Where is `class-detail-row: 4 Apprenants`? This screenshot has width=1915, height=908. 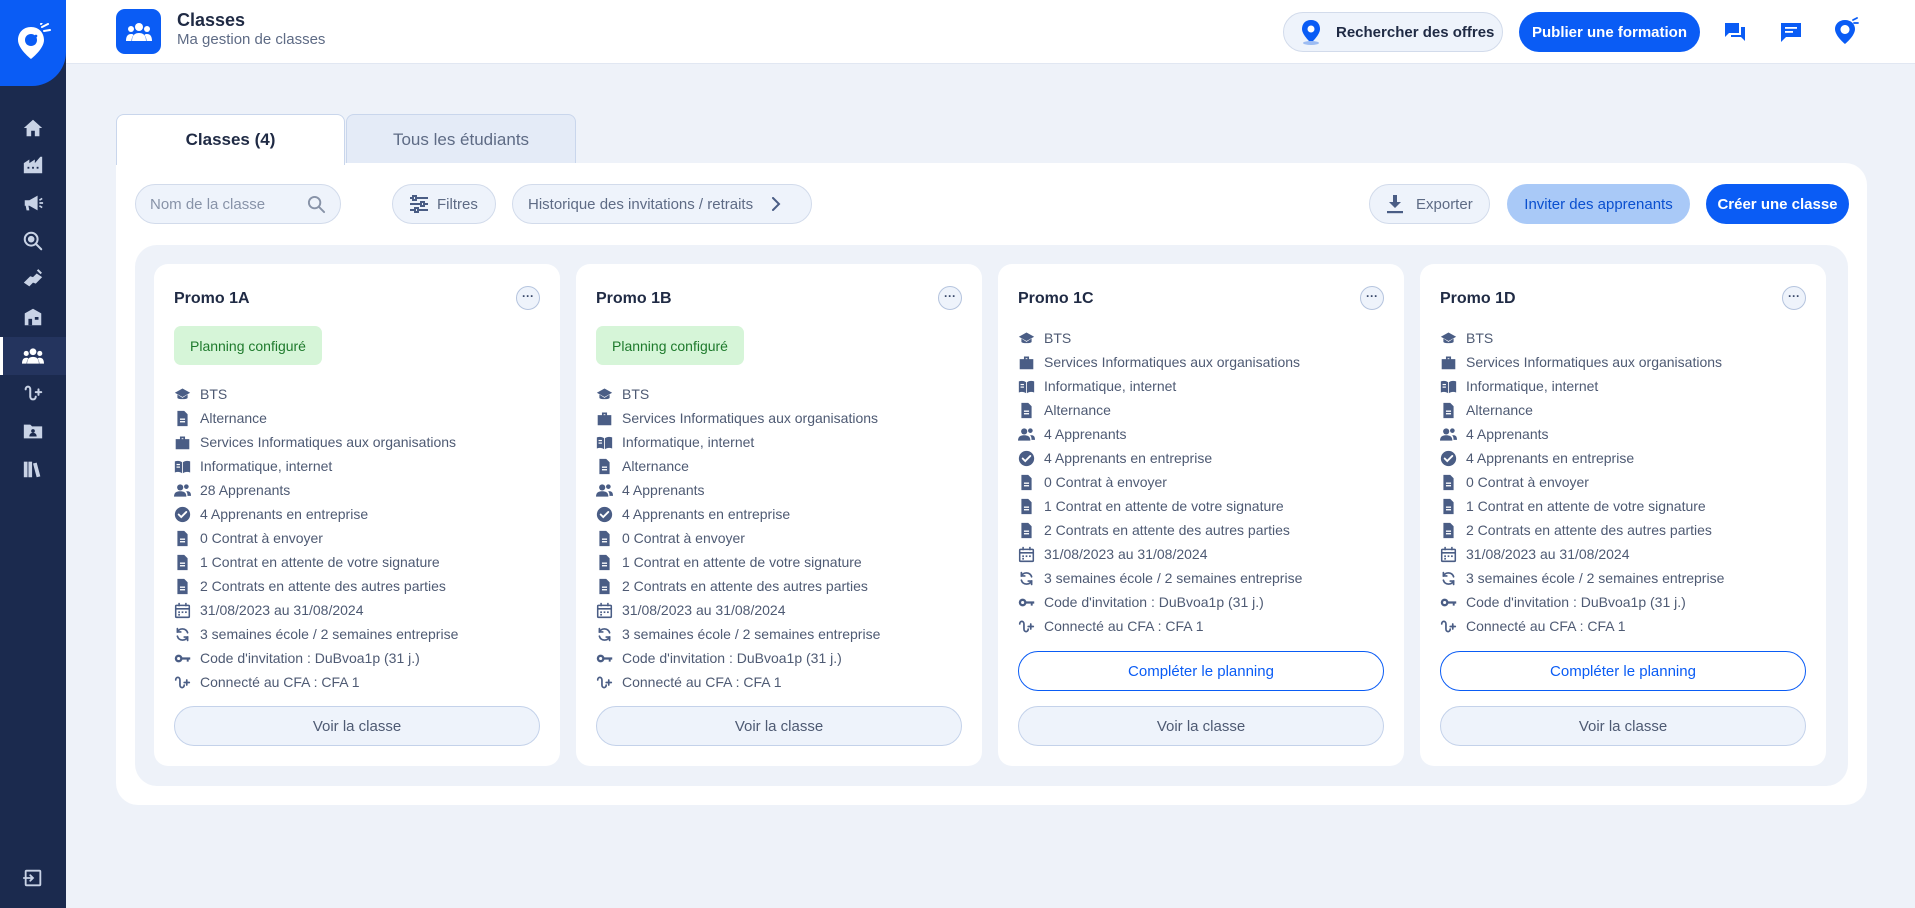
class-detail-row: 4 Apprenants is located at coordinates (738, 490).